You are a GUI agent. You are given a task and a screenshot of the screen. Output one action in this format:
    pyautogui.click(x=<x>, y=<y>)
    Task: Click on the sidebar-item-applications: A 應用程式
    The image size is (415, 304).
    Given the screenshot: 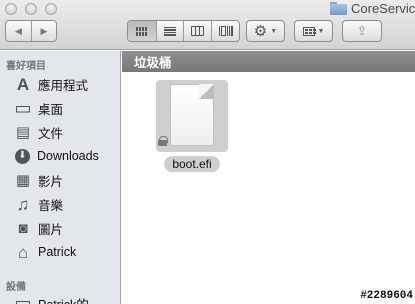 What is the action you would take?
    pyautogui.click(x=51, y=84)
    